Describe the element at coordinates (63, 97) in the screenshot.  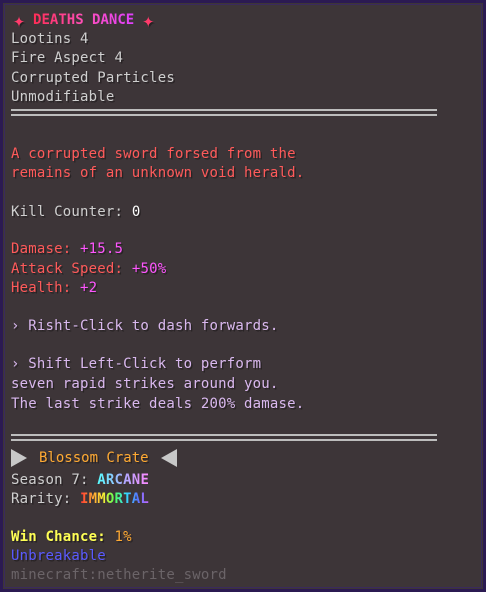
I see `enchantment-unmodifiable: Unmodifiable` at that location.